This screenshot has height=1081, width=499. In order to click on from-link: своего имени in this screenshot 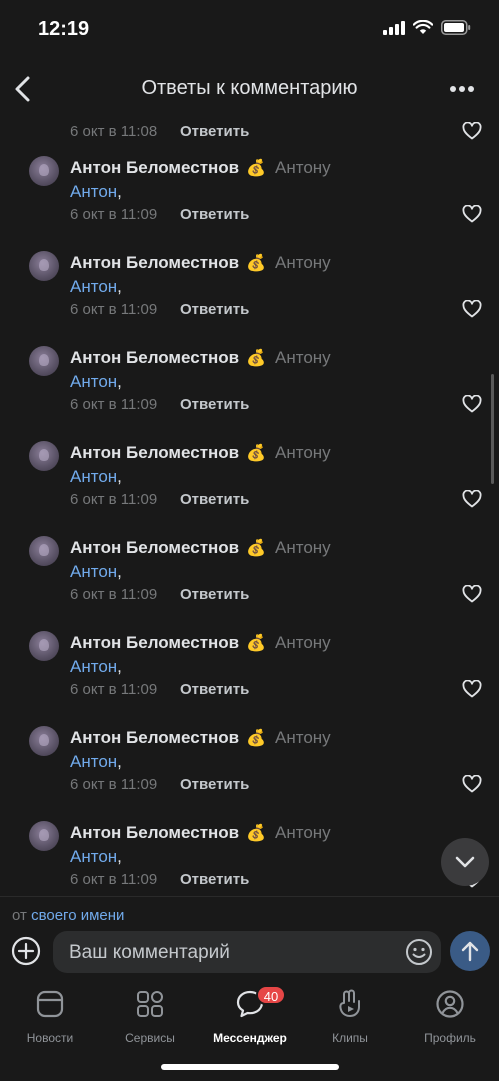, I will do `click(77, 915)`.